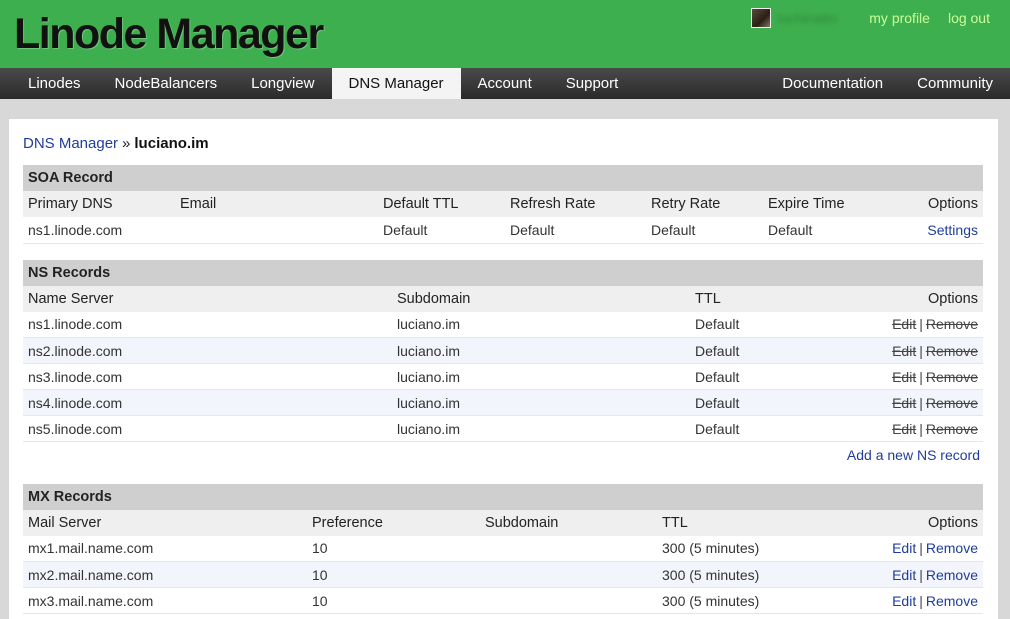 The height and width of the screenshot is (619, 1010). What do you see at coordinates (899, 18) in the screenshot?
I see `my-profile-link: my profile` at bounding box center [899, 18].